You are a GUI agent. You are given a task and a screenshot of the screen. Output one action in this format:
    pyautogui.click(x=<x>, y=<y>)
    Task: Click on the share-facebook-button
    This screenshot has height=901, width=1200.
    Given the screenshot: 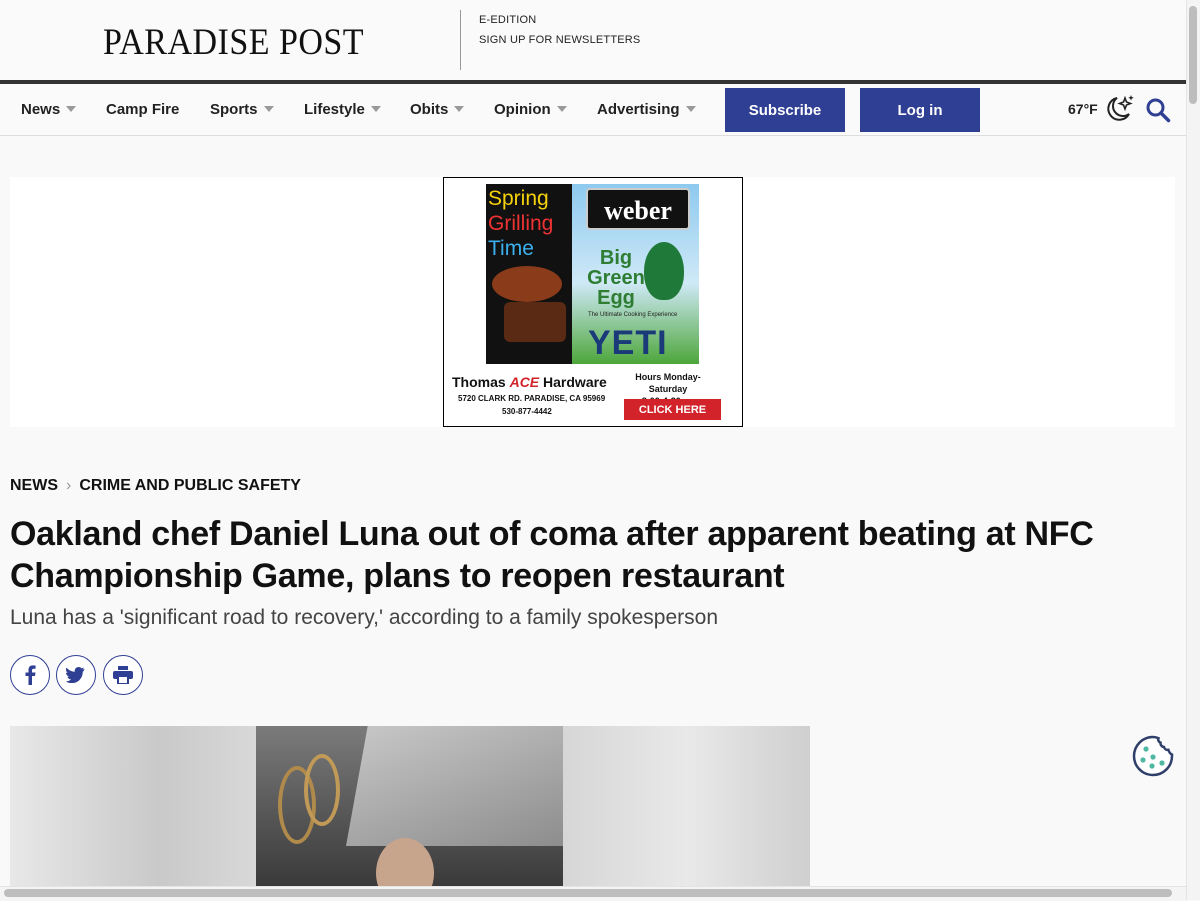 What is the action you would take?
    pyautogui.click(x=30, y=675)
    